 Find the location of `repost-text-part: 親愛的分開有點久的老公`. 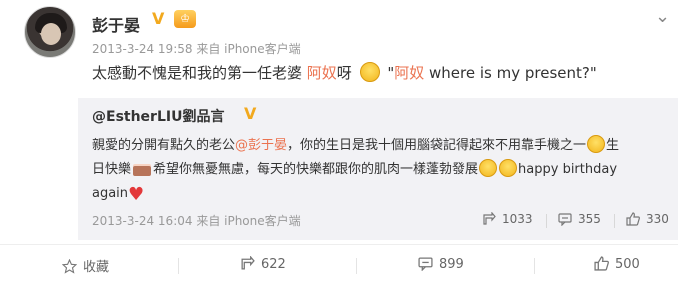

repost-text-part: 親愛的分開有點久的老公 is located at coordinates (164, 145).